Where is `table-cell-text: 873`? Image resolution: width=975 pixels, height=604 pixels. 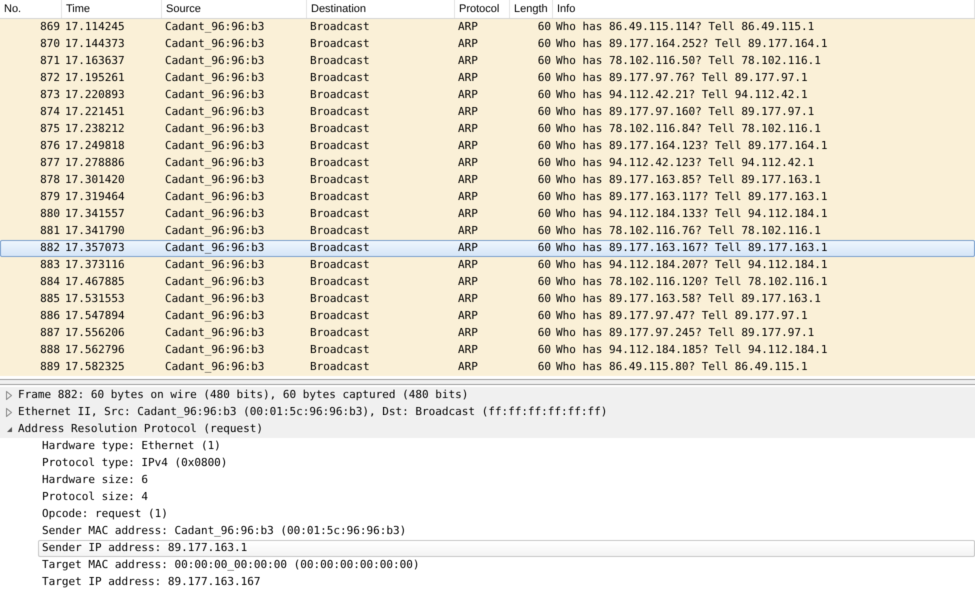
table-cell-text: 873 is located at coordinates (50, 95).